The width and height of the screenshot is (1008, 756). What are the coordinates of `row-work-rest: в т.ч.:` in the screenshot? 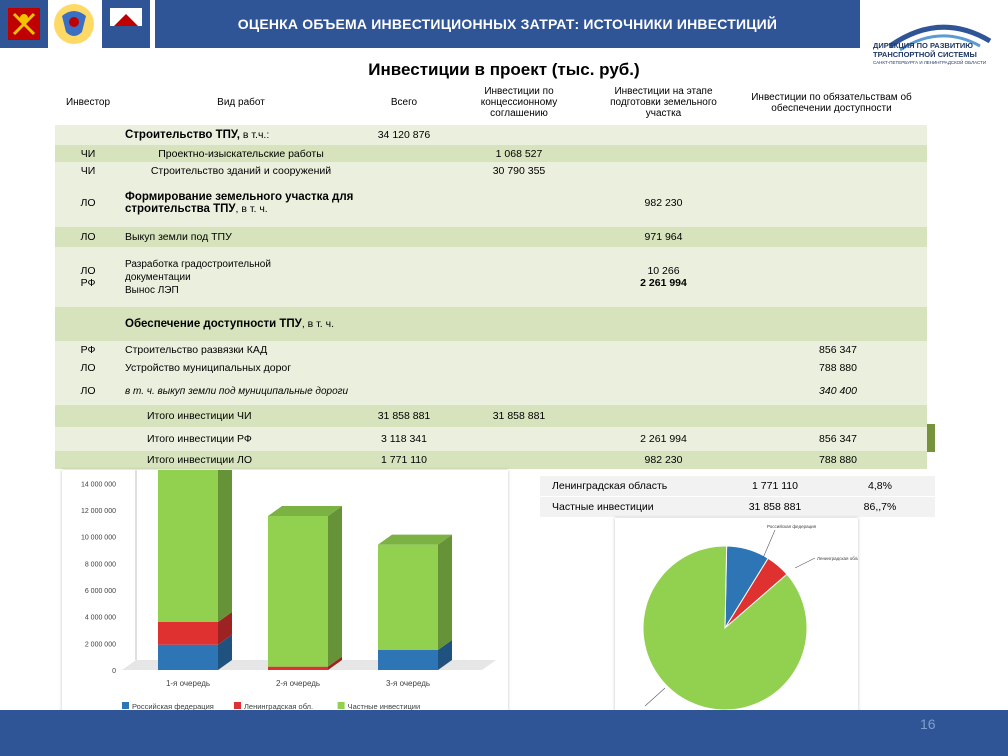 It's located at (254, 135).